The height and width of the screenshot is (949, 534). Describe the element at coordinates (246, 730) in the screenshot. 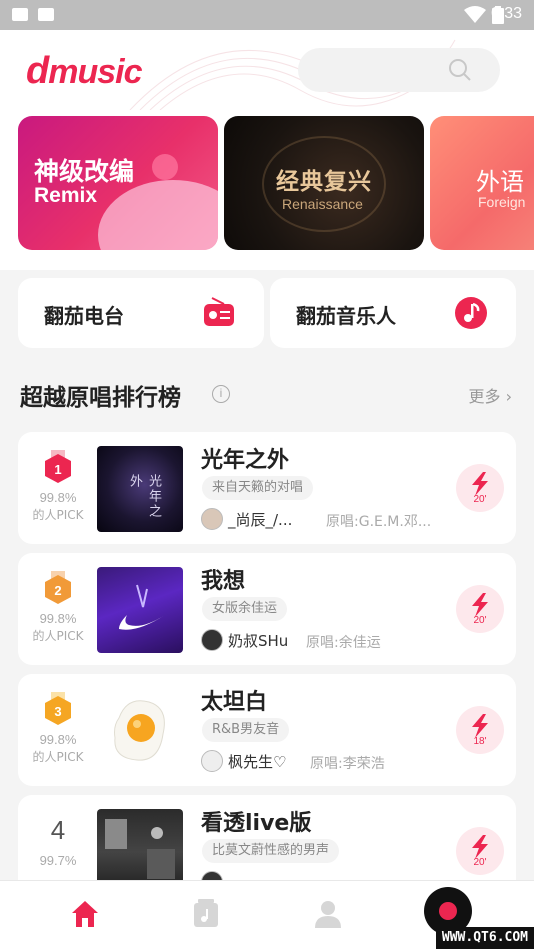

I see `song-tag: R&B男友音` at that location.